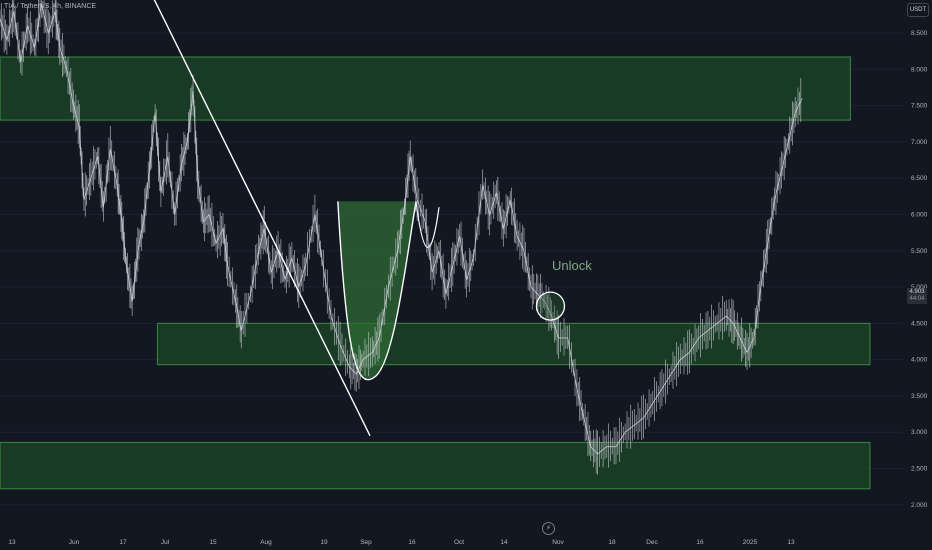  I want to click on unlock-circle, so click(550, 306).